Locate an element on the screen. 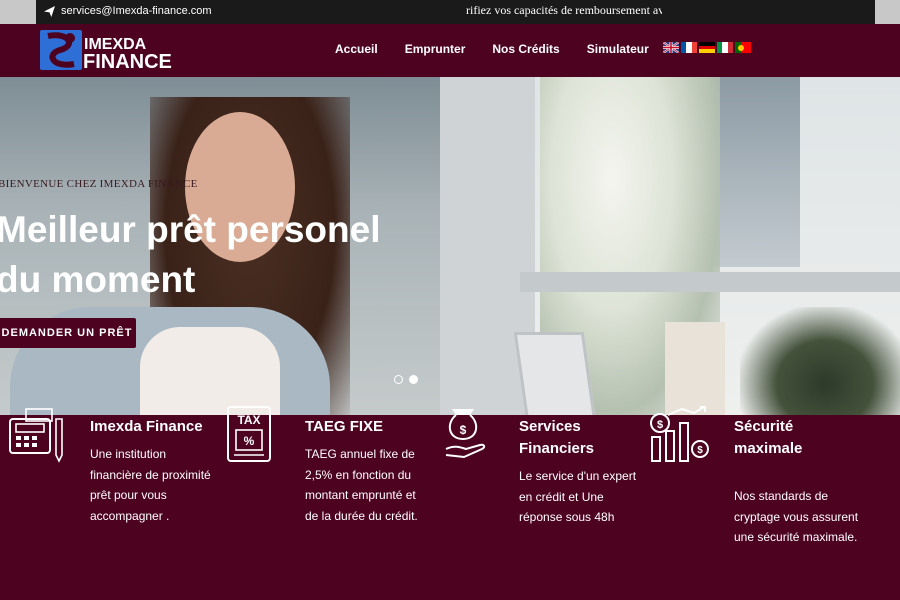 The width and height of the screenshot is (900, 600). nav-nos-credits: Nos Crédits is located at coordinates (525, 49).